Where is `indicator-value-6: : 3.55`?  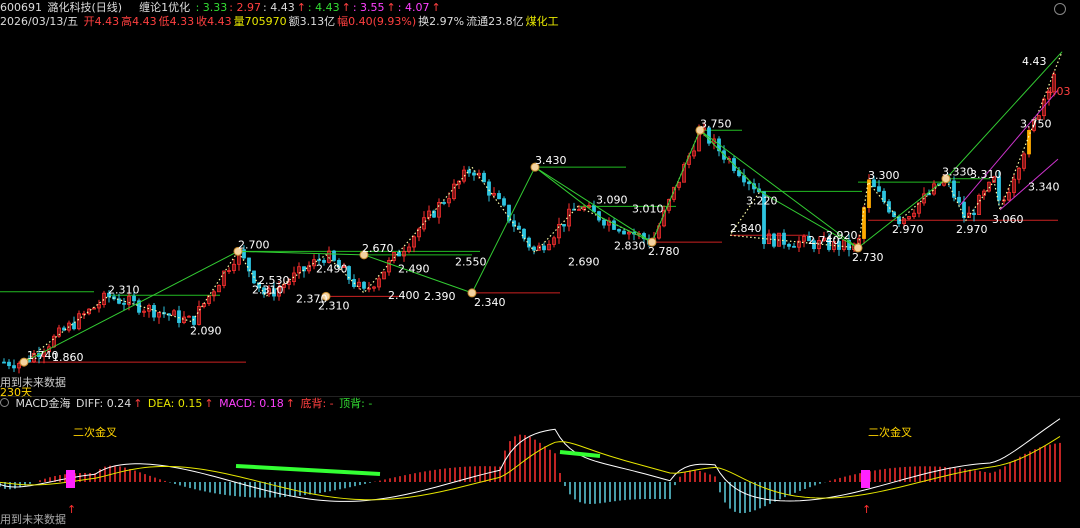 indicator-value-6: : 3.55 is located at coordinates (368, 7).